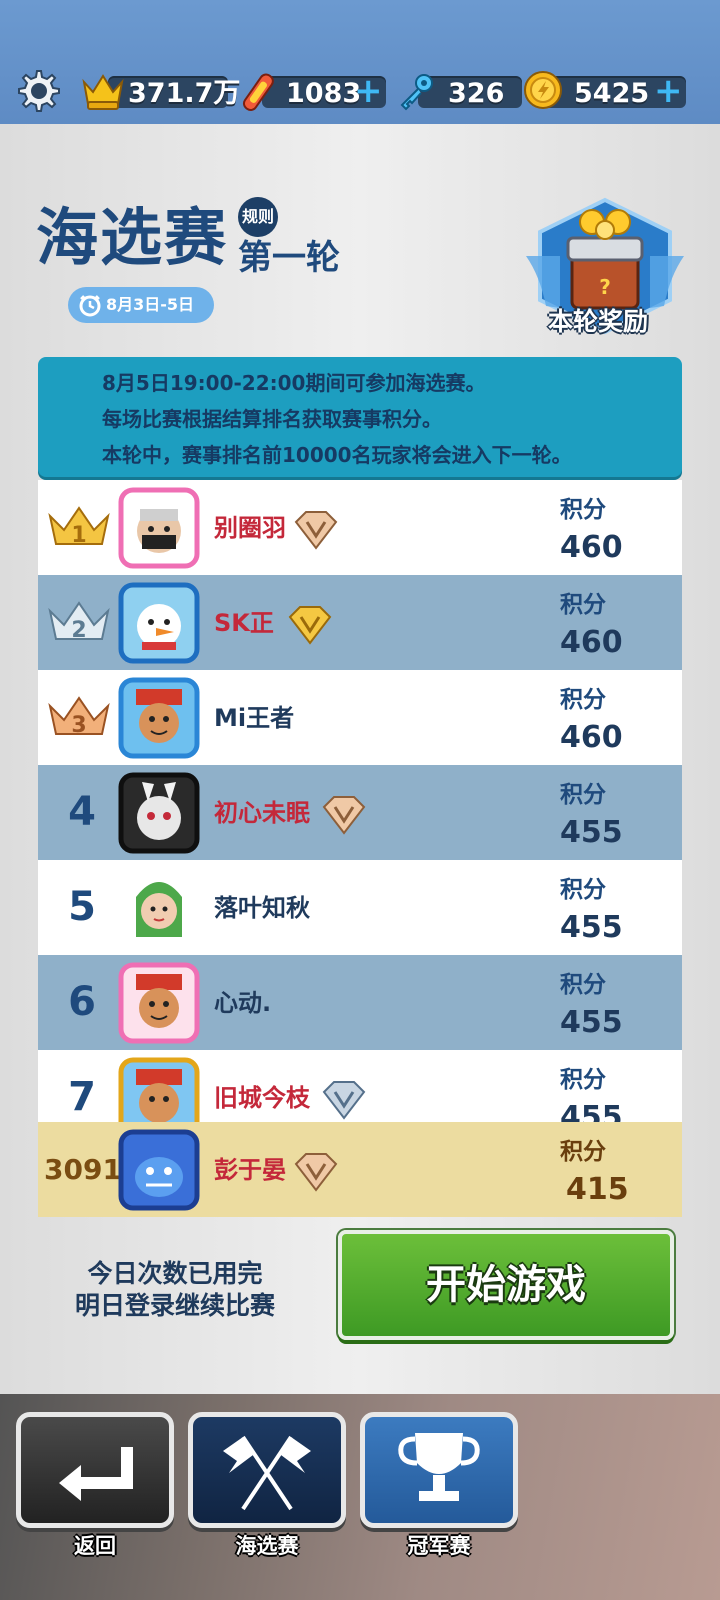 This screenshot has height=1600, width=720. What do you see at coordinates (82, 1097) in the screenshot?
I see `rank-number: 7` at bounding box center [82, 1097].